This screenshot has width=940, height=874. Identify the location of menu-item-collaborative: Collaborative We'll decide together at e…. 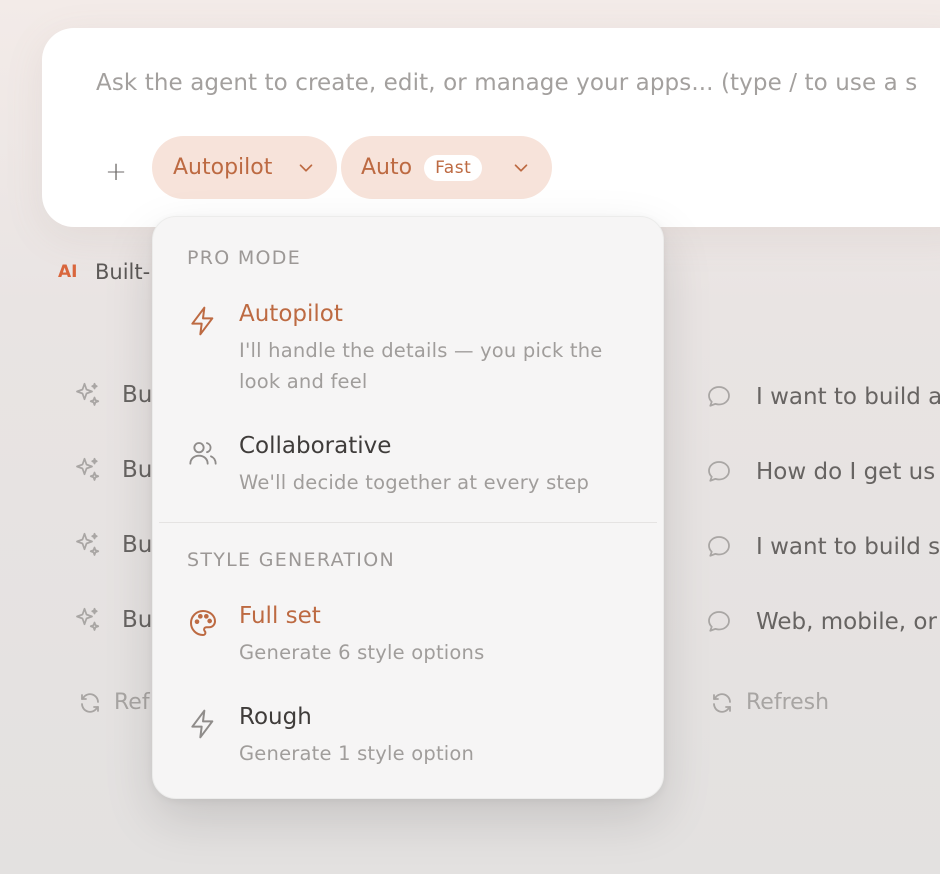
(415, 468).